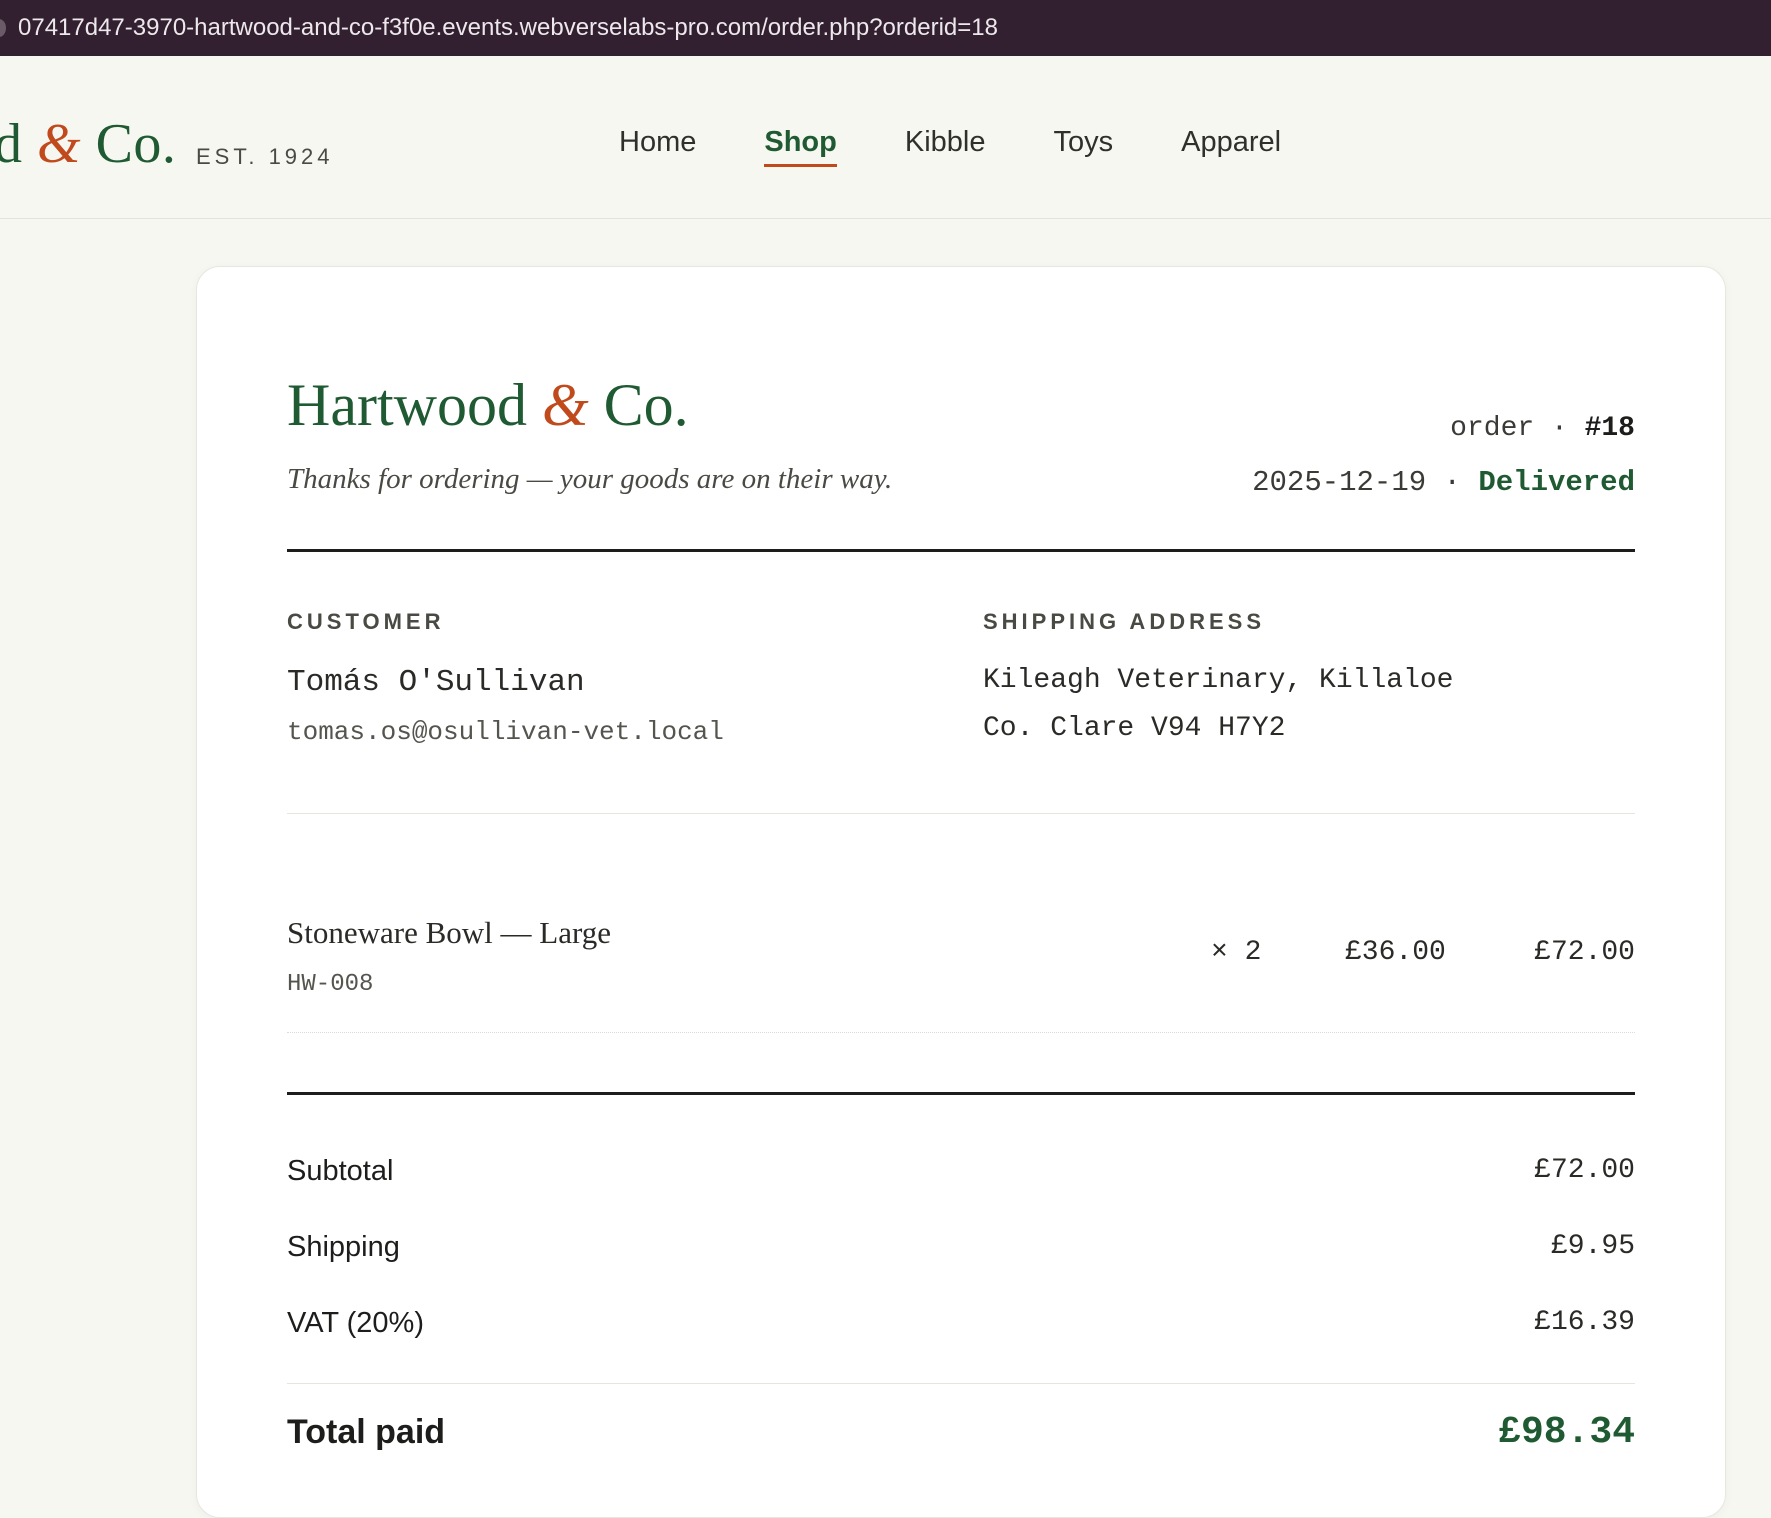  I want to click on site-info-icon, so click(3, 28).